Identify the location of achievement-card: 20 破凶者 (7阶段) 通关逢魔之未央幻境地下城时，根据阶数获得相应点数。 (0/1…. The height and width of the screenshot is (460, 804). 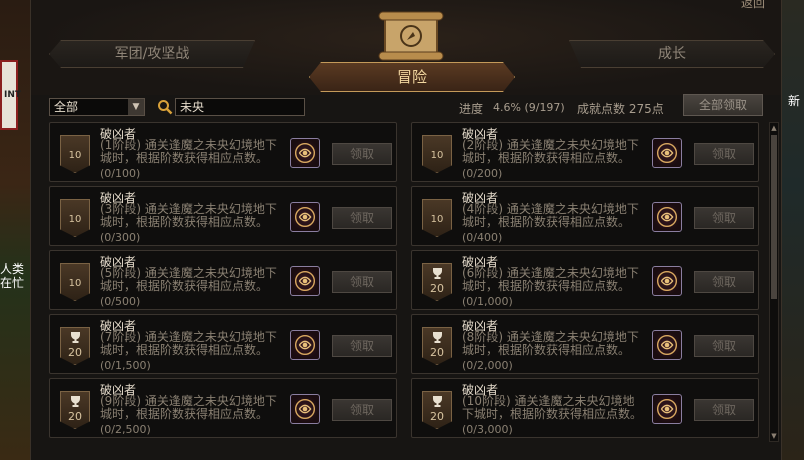
(223, 344).